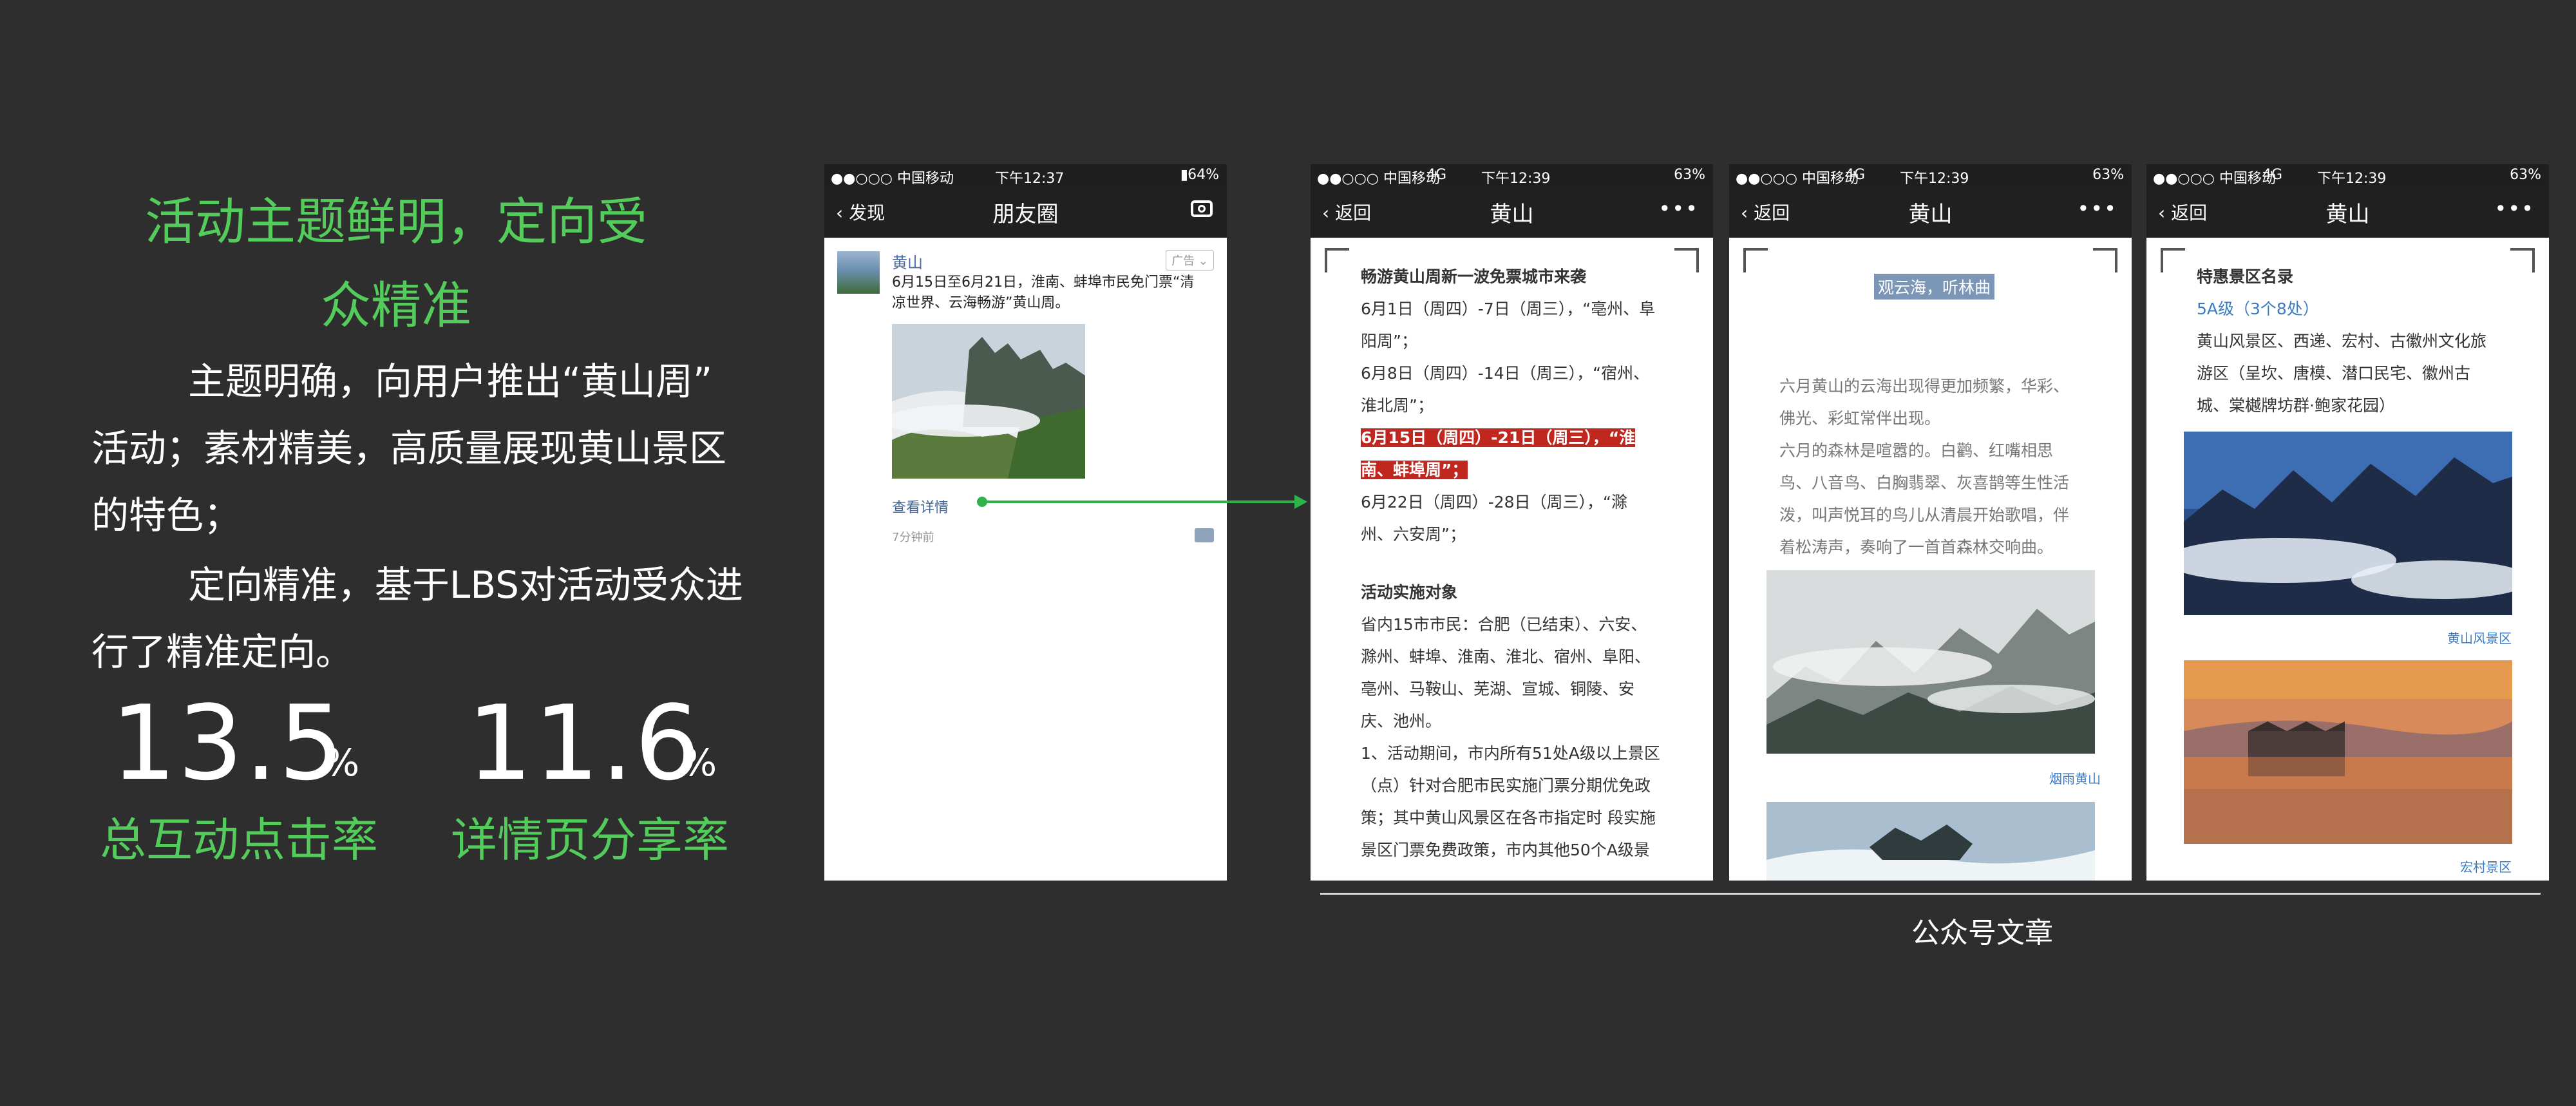  Describe the element at coordinates (1415, 470) in the screenshot. I see `highlighted-line: 南、蚌埠周”；` at that location.